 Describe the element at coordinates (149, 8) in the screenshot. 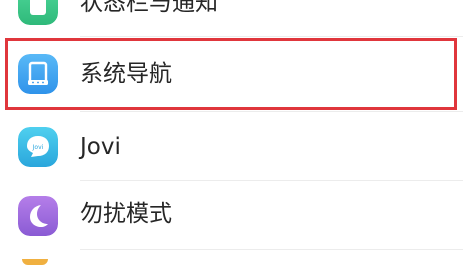

I see `settings-item-label: 状态栏与通知` at that location.